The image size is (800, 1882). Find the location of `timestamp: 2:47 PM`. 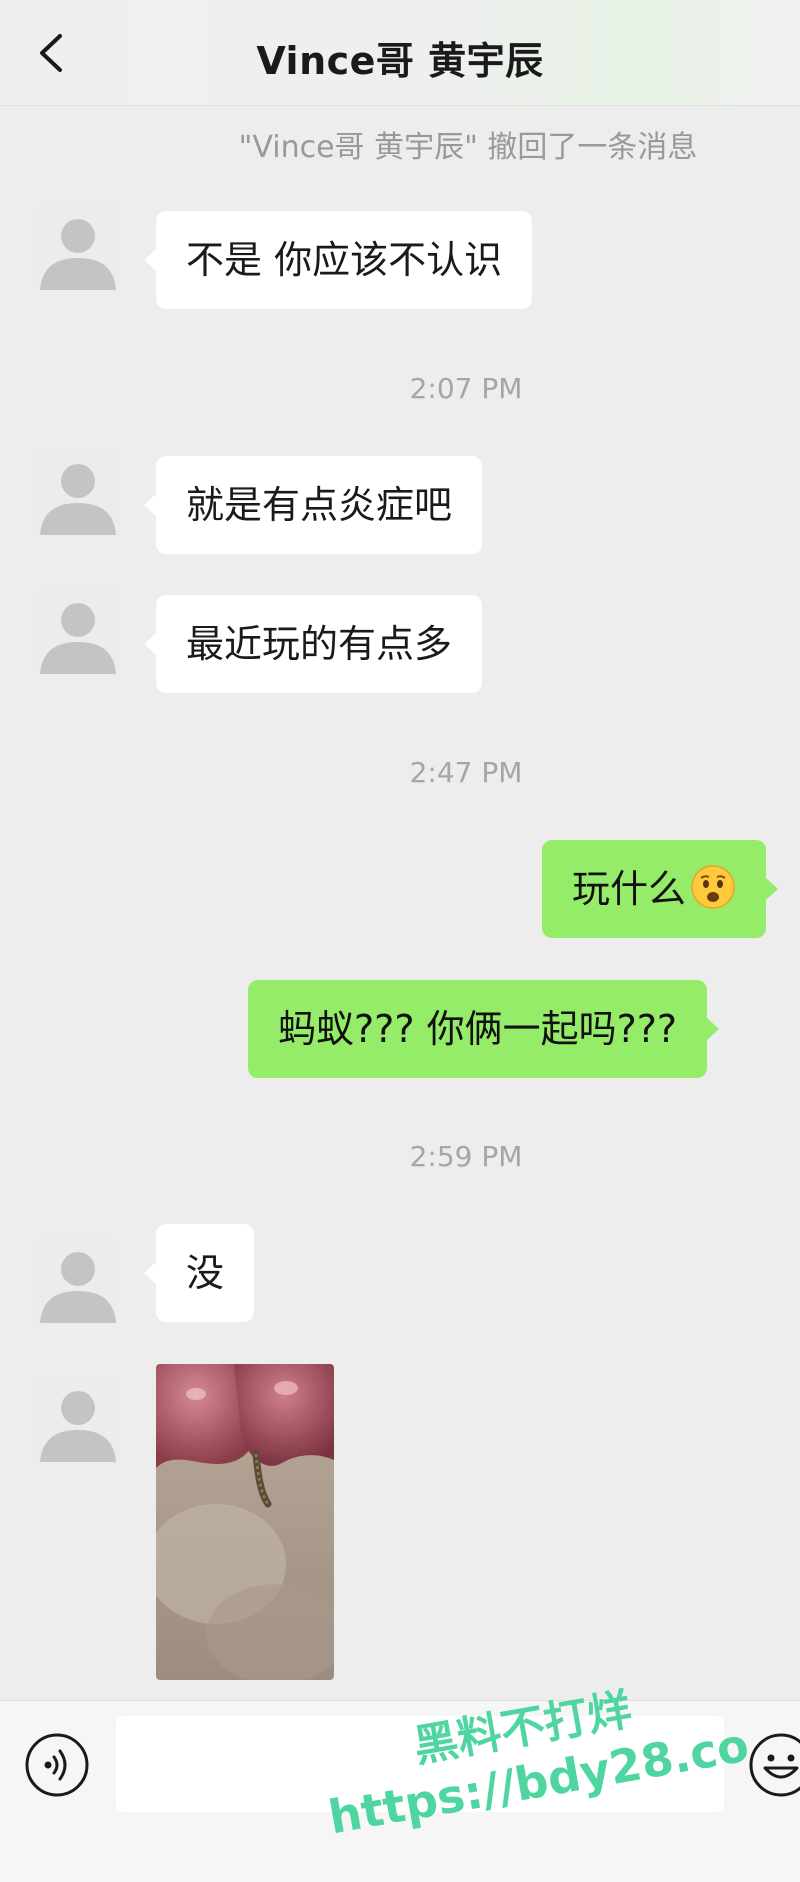

timestamp: 2:47 PM is located at coordinates (466, 772).